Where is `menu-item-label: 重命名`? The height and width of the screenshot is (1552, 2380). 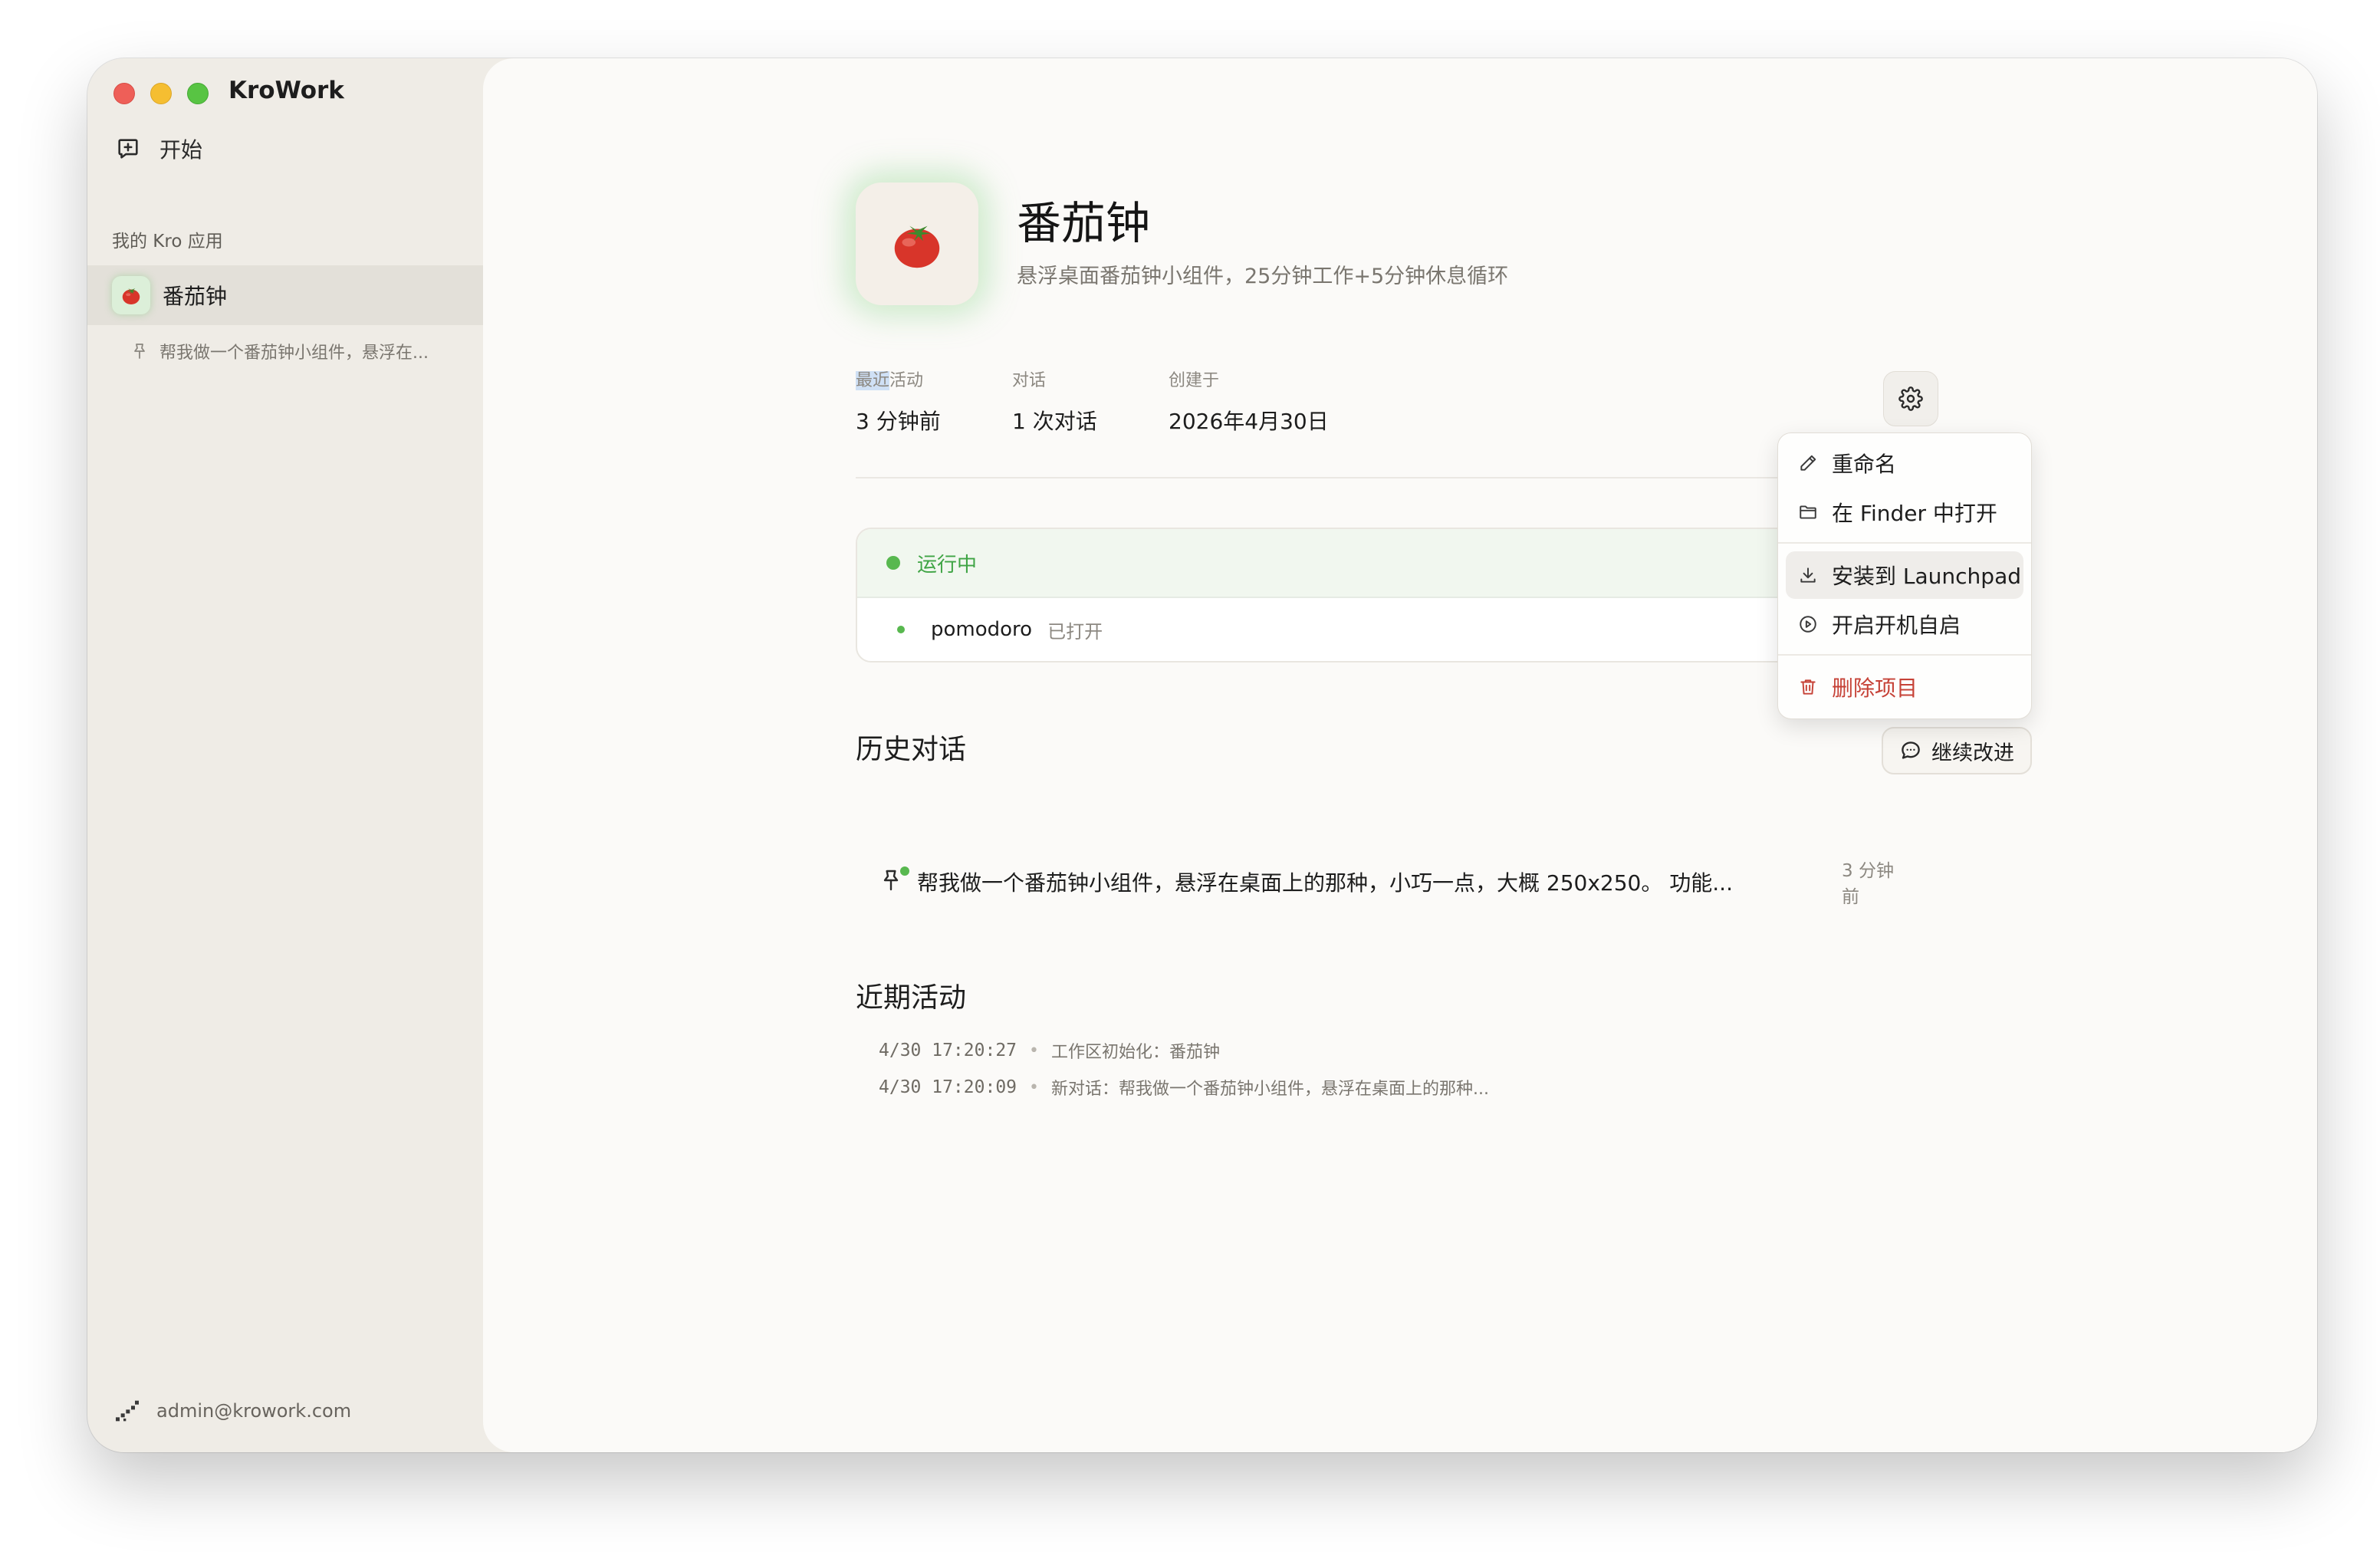 menu-item-label: 重命名 is located at coordinates (1865, 465).